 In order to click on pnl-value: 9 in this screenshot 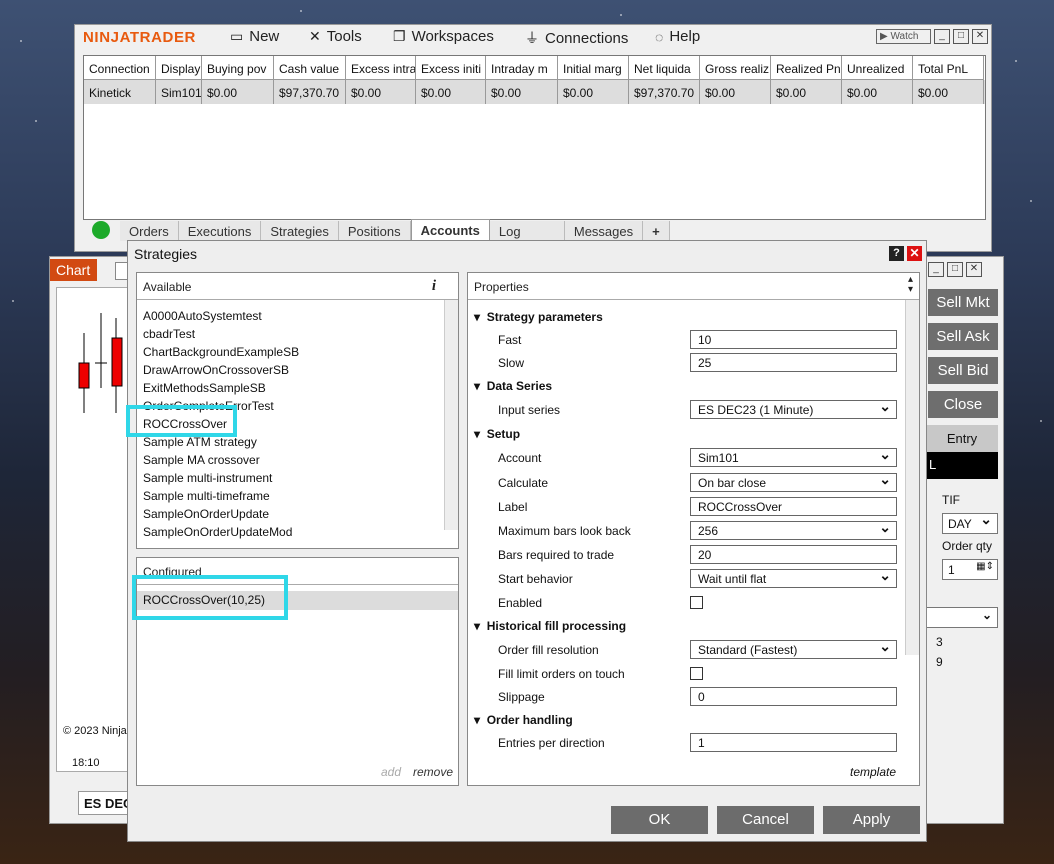, I will do `click(939, 662)`.